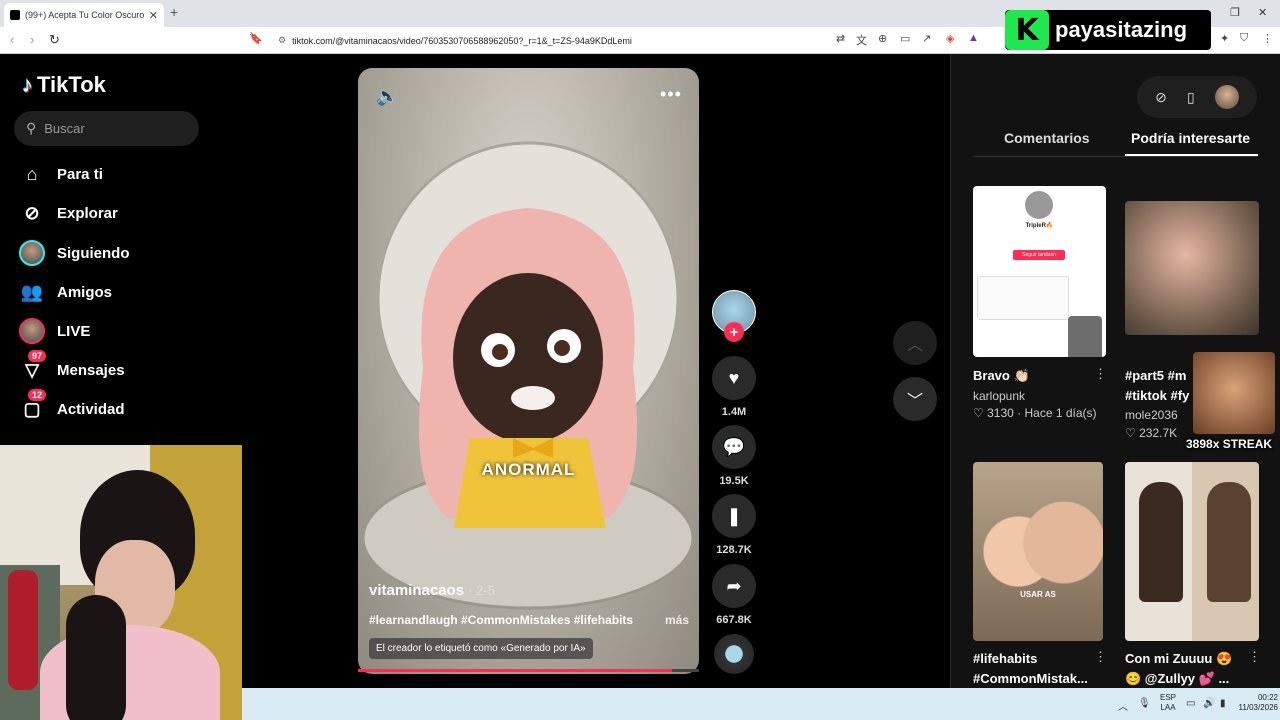  I want to click on share-arrow-icon: ➦, so click(734, 586).